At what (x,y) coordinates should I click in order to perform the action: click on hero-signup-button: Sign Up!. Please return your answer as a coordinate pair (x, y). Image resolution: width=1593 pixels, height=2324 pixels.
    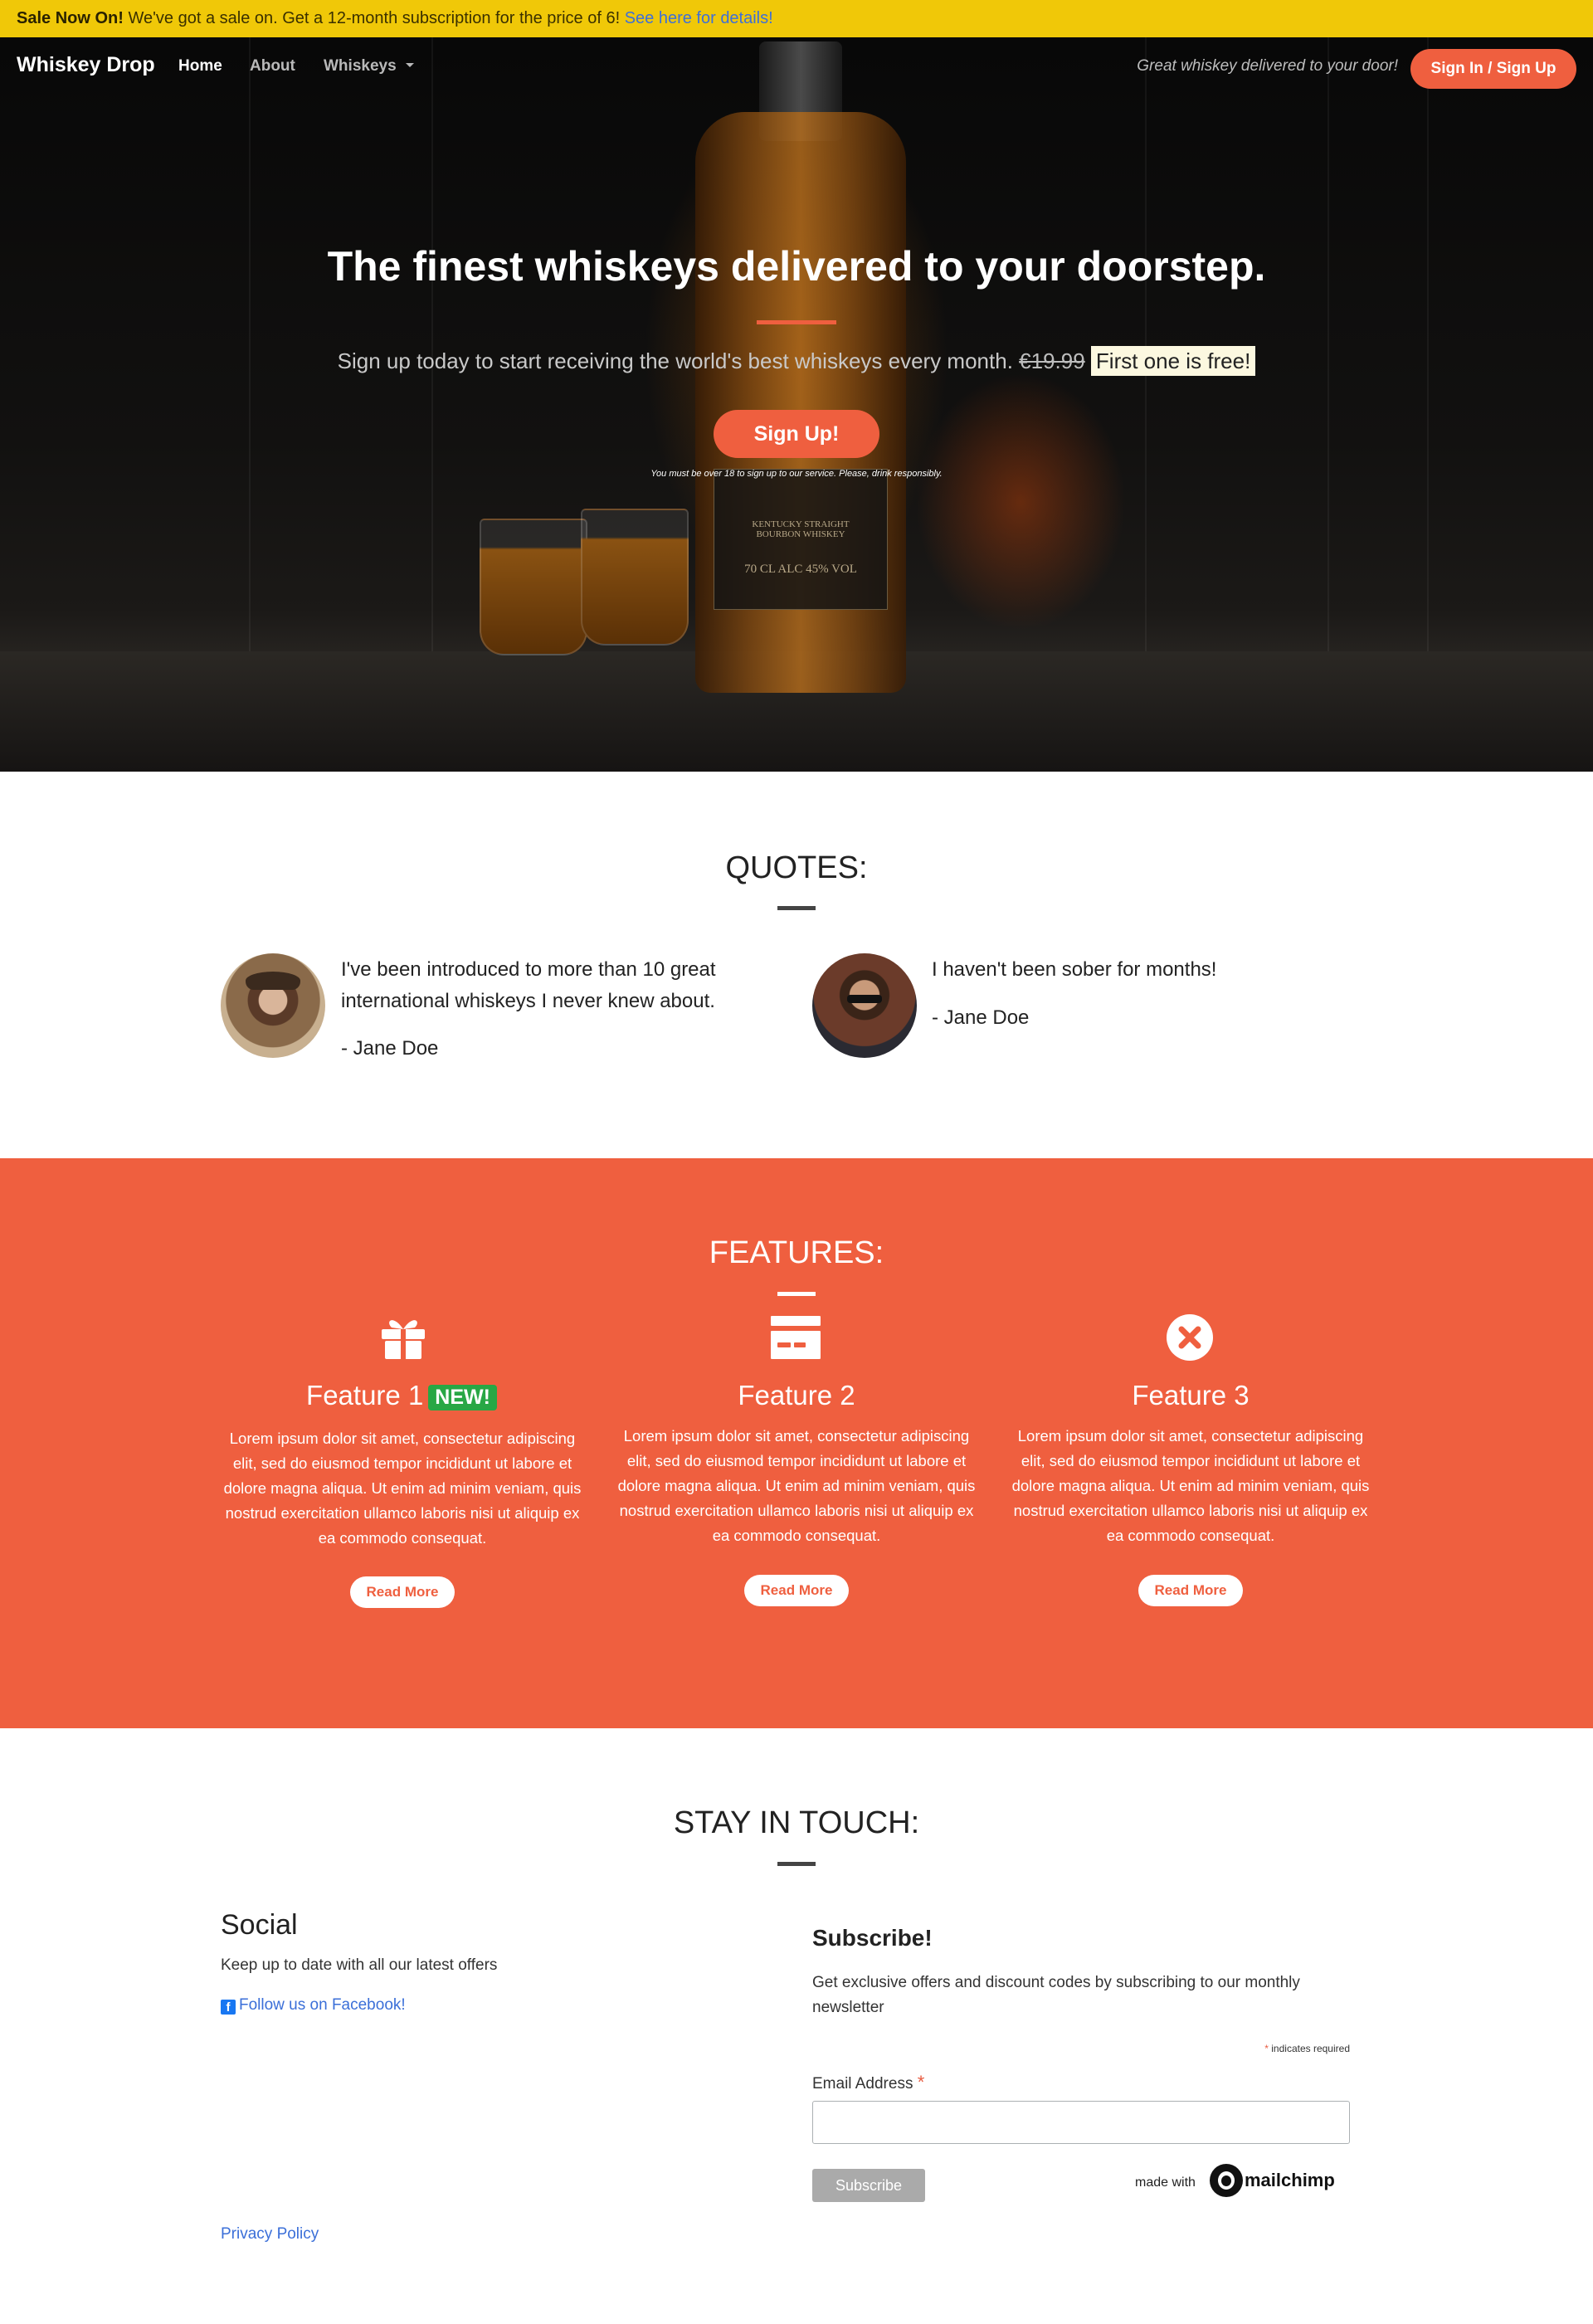
    Looking at the image, I should click on (796, 434).